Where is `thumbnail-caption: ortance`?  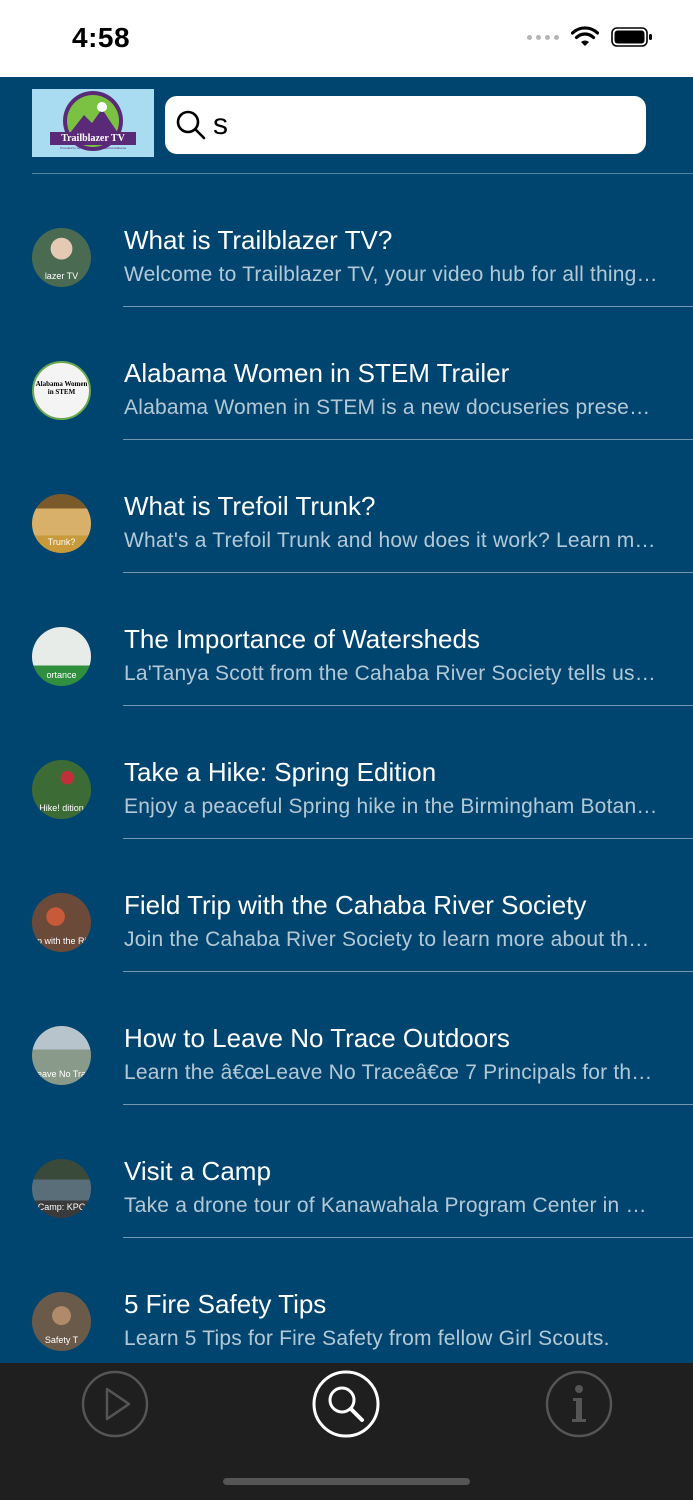 thumbnail-caption: ortance is located at coordinates (61, 675).